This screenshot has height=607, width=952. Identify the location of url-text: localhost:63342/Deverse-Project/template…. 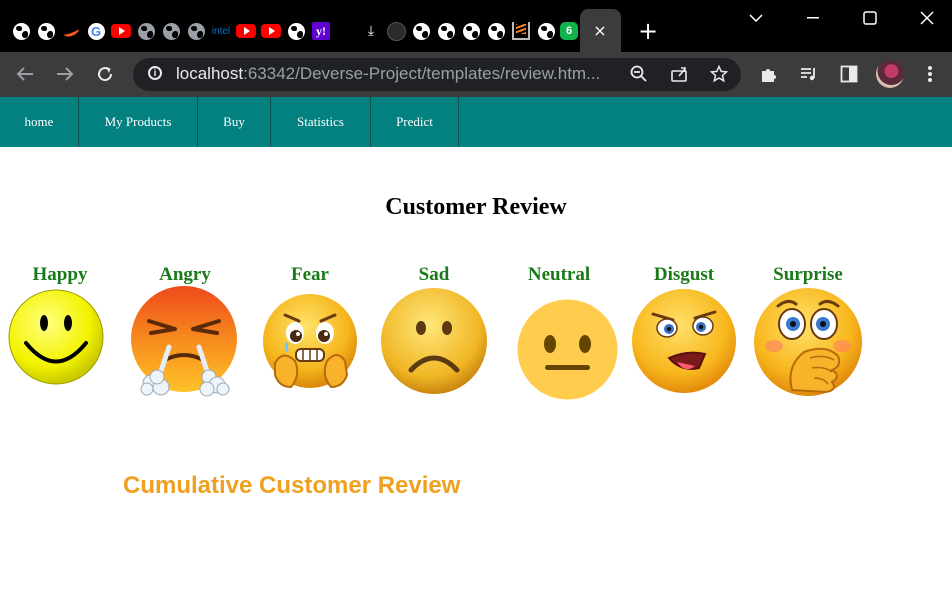
(388, 74).